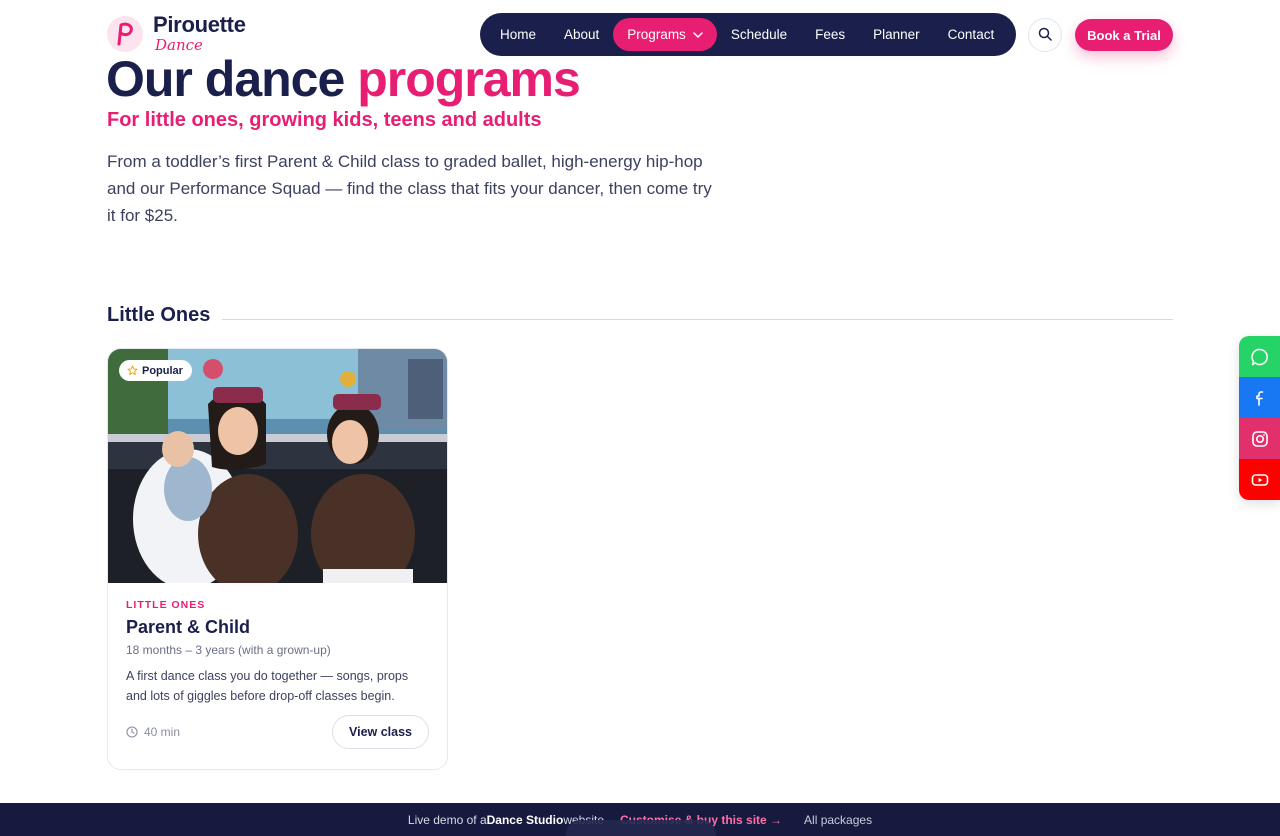 Image resolution: width=1280 pixels, height=836 pixels. What do you see at coordinates (518, 34) in the screenshot?
I see `nav-home: Home` at bounding box center [518, 34].